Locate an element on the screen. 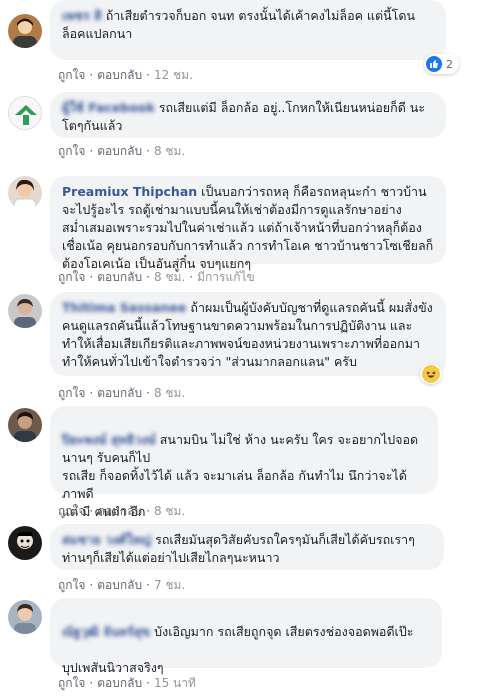  comment-author: ผู้ใช้ Facebook is located at coordinates (108, 107).